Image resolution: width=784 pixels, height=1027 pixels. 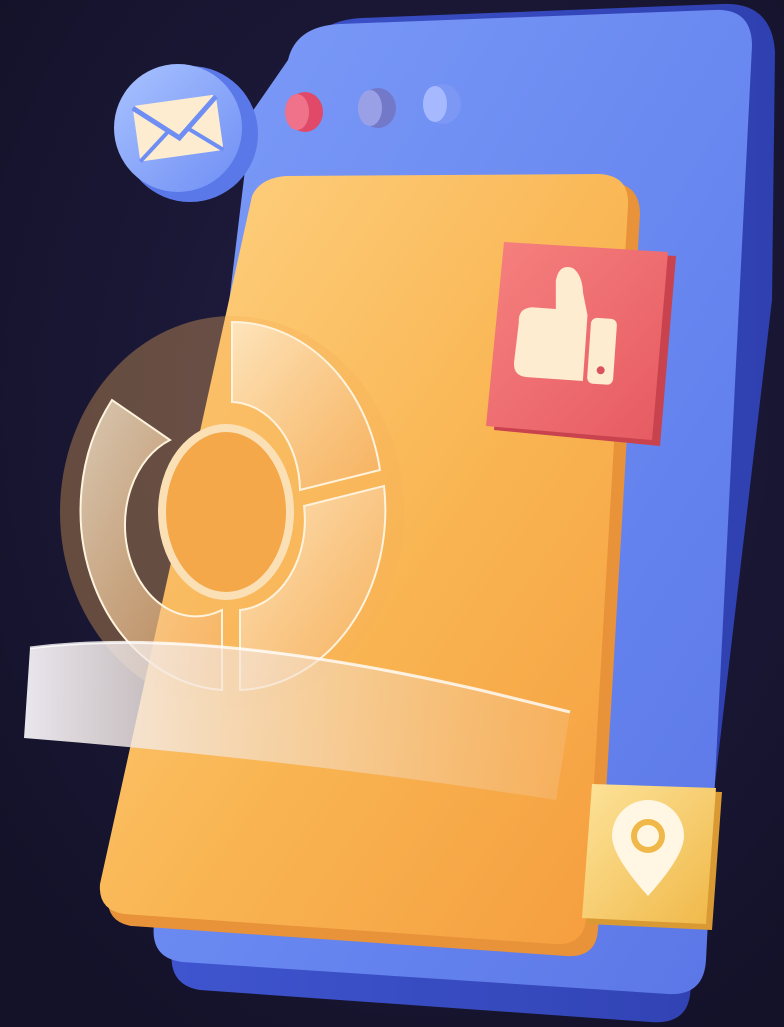 I want to click on location-card, so click(x=652, y=857).